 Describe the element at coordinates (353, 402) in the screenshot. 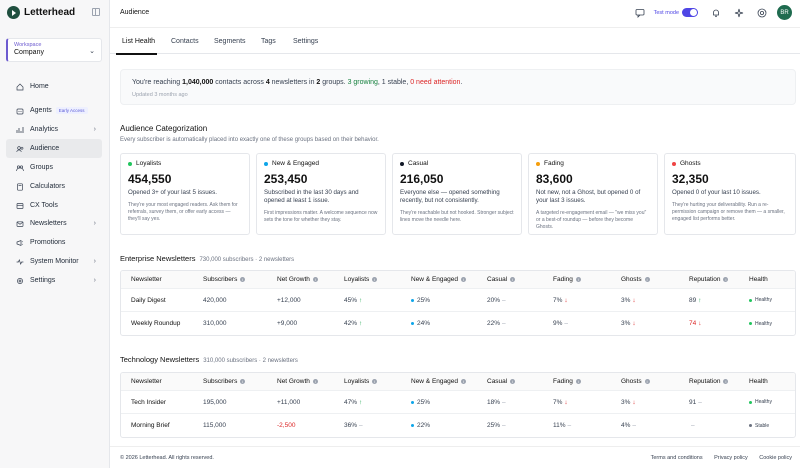

I see `loyalists-cell: 47% ↑` at that location.